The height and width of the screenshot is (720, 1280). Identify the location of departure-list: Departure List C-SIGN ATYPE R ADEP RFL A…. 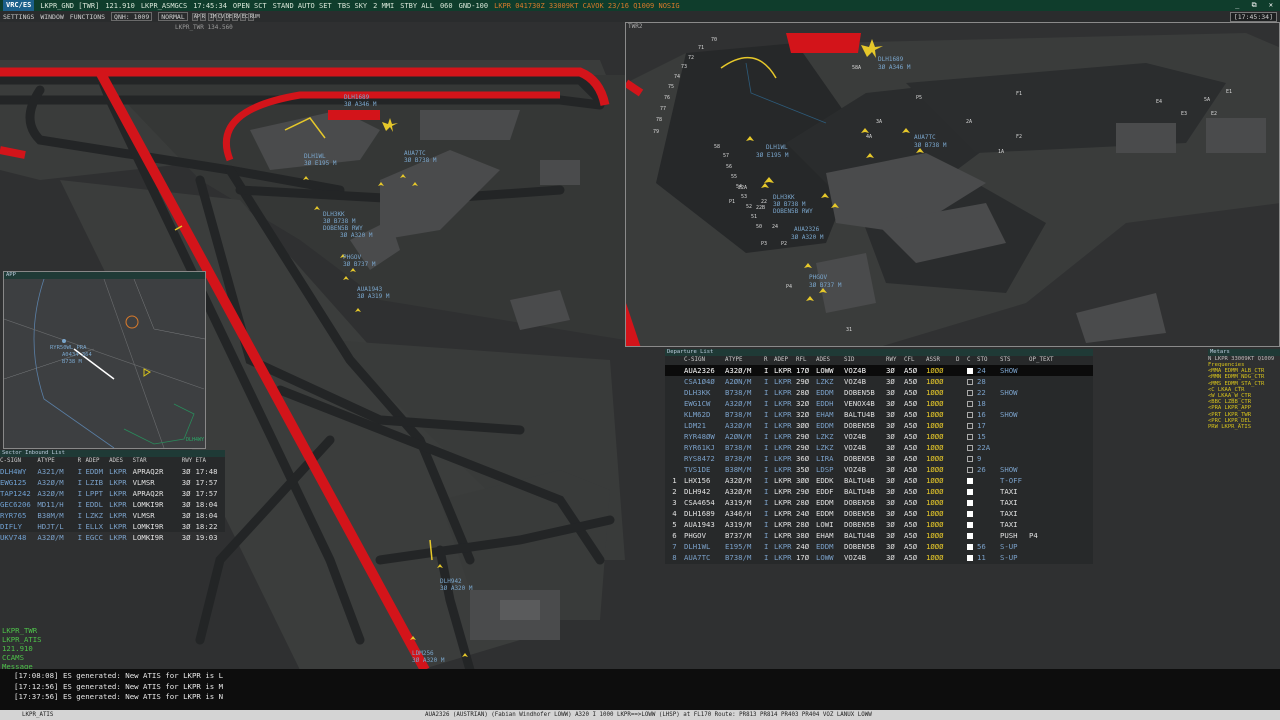
(879, 456).